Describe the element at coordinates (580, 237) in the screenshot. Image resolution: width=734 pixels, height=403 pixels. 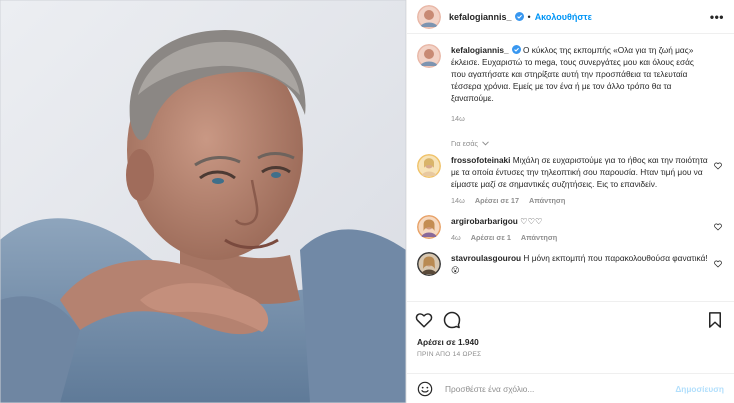
I see `comment-meta: 4ω Αρέσει σε 1 Απάντηση` at that location.